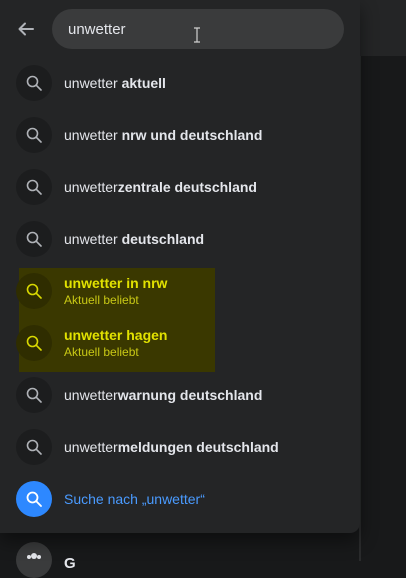 The image size is (406, 578). I want to click on arrow-left-icon, so click(26, 29).